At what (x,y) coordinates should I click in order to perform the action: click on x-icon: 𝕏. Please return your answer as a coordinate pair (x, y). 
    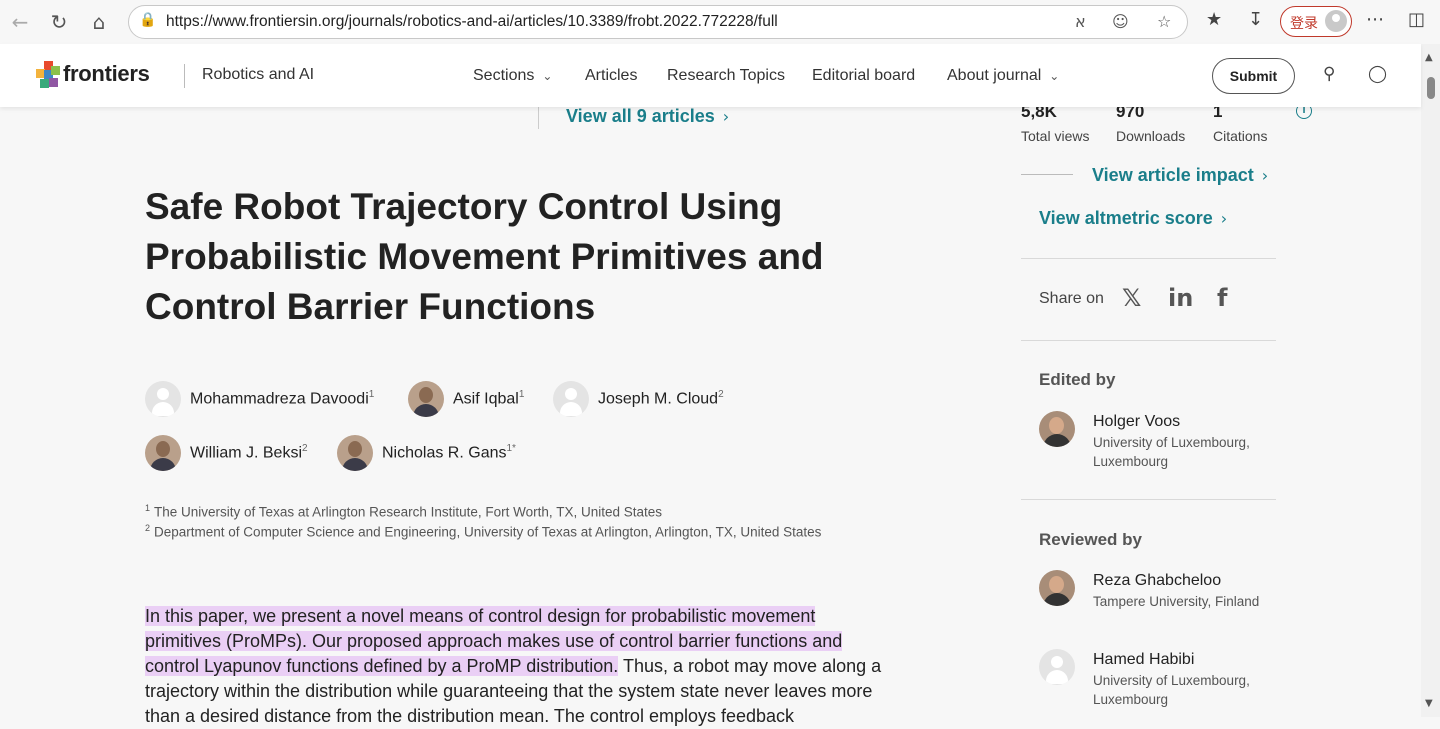
    Looking at the image, I should click on (1131, 298).